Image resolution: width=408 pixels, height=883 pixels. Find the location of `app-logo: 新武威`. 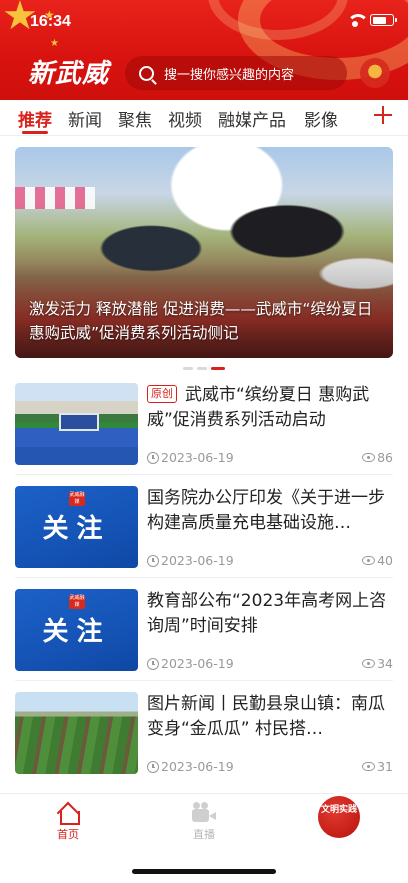

app-logo: 新武威 is located at coordinates (69, 74).